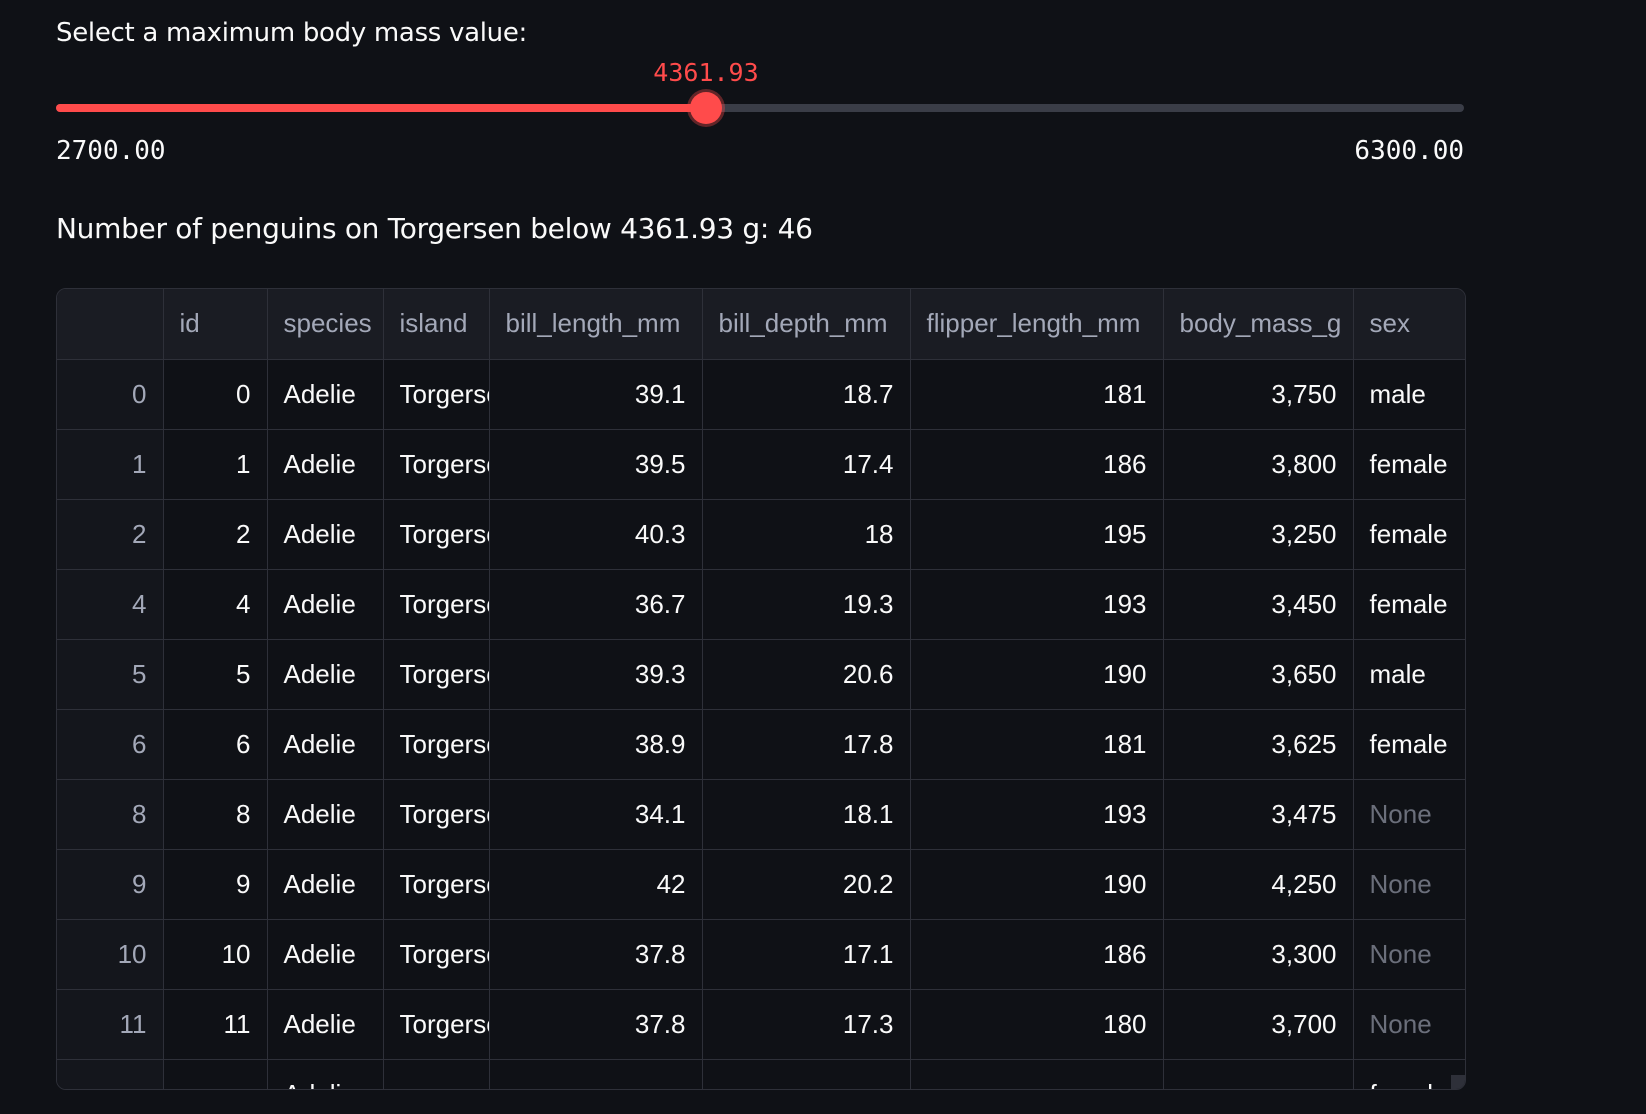 This screenshot has height=1114, width=1646. What do you see at coordinates (806, 534) in the screenshot?
I see `cell-bill-depth-mm: 18` at bounding box center [806, 534].